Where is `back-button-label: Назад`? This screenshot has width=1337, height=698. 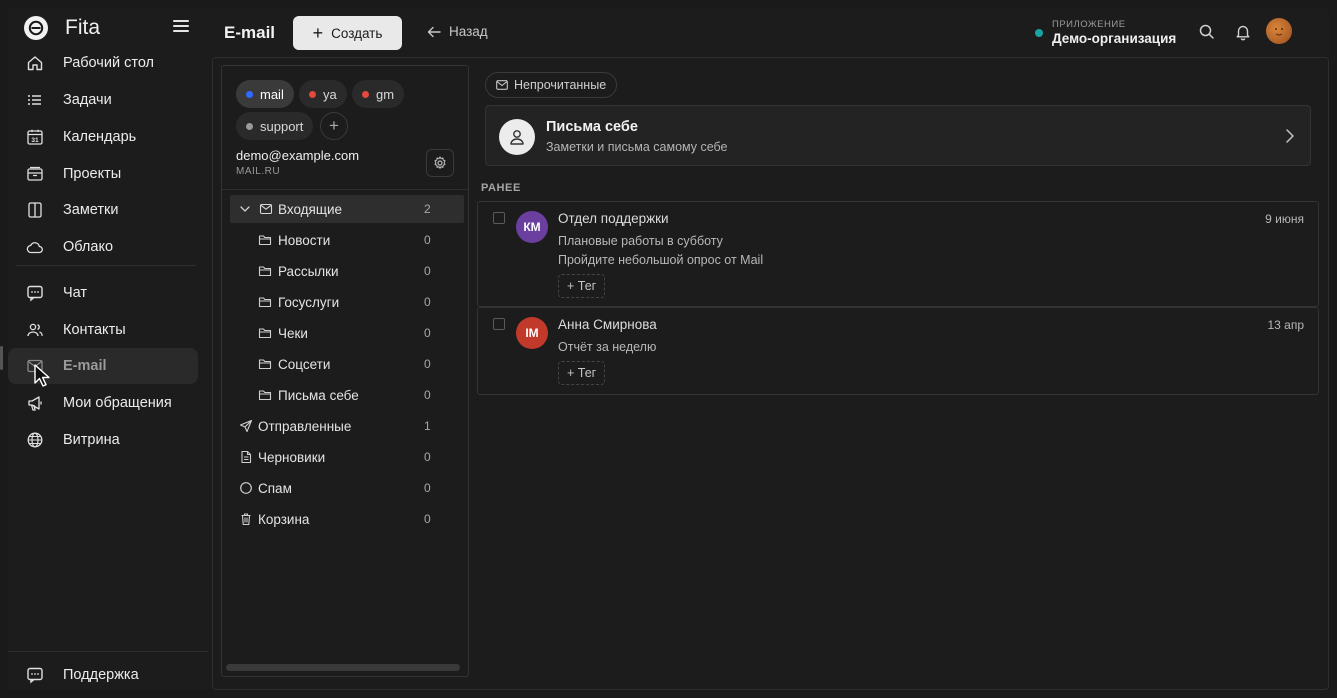
back-button-label: Назад is located at coordinates (468, 31).